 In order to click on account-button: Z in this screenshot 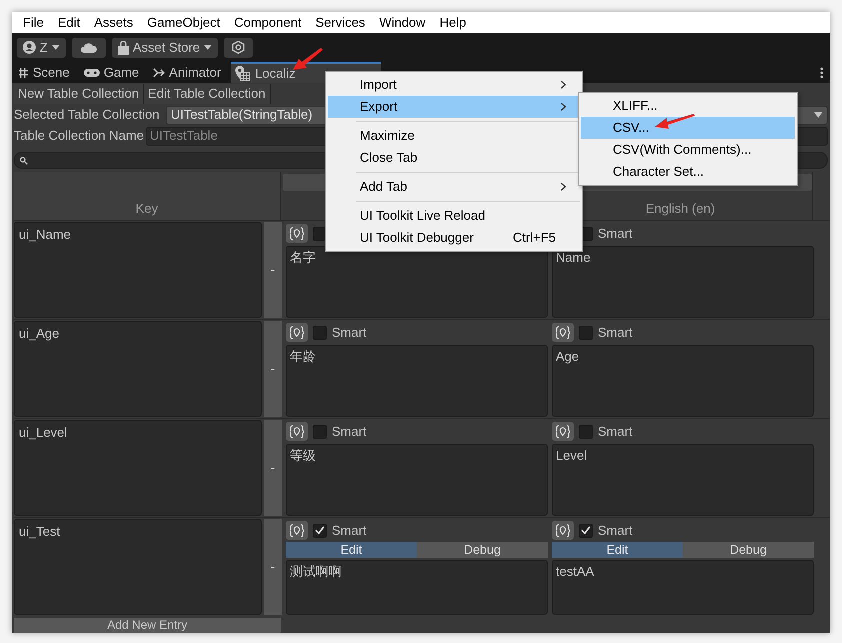, I will do `click(41, 48)`.